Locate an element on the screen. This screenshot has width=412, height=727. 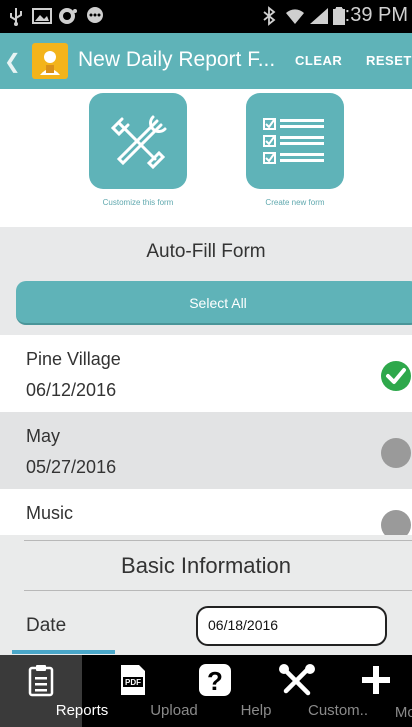
chat-icon is located at coordinates (95, 15).